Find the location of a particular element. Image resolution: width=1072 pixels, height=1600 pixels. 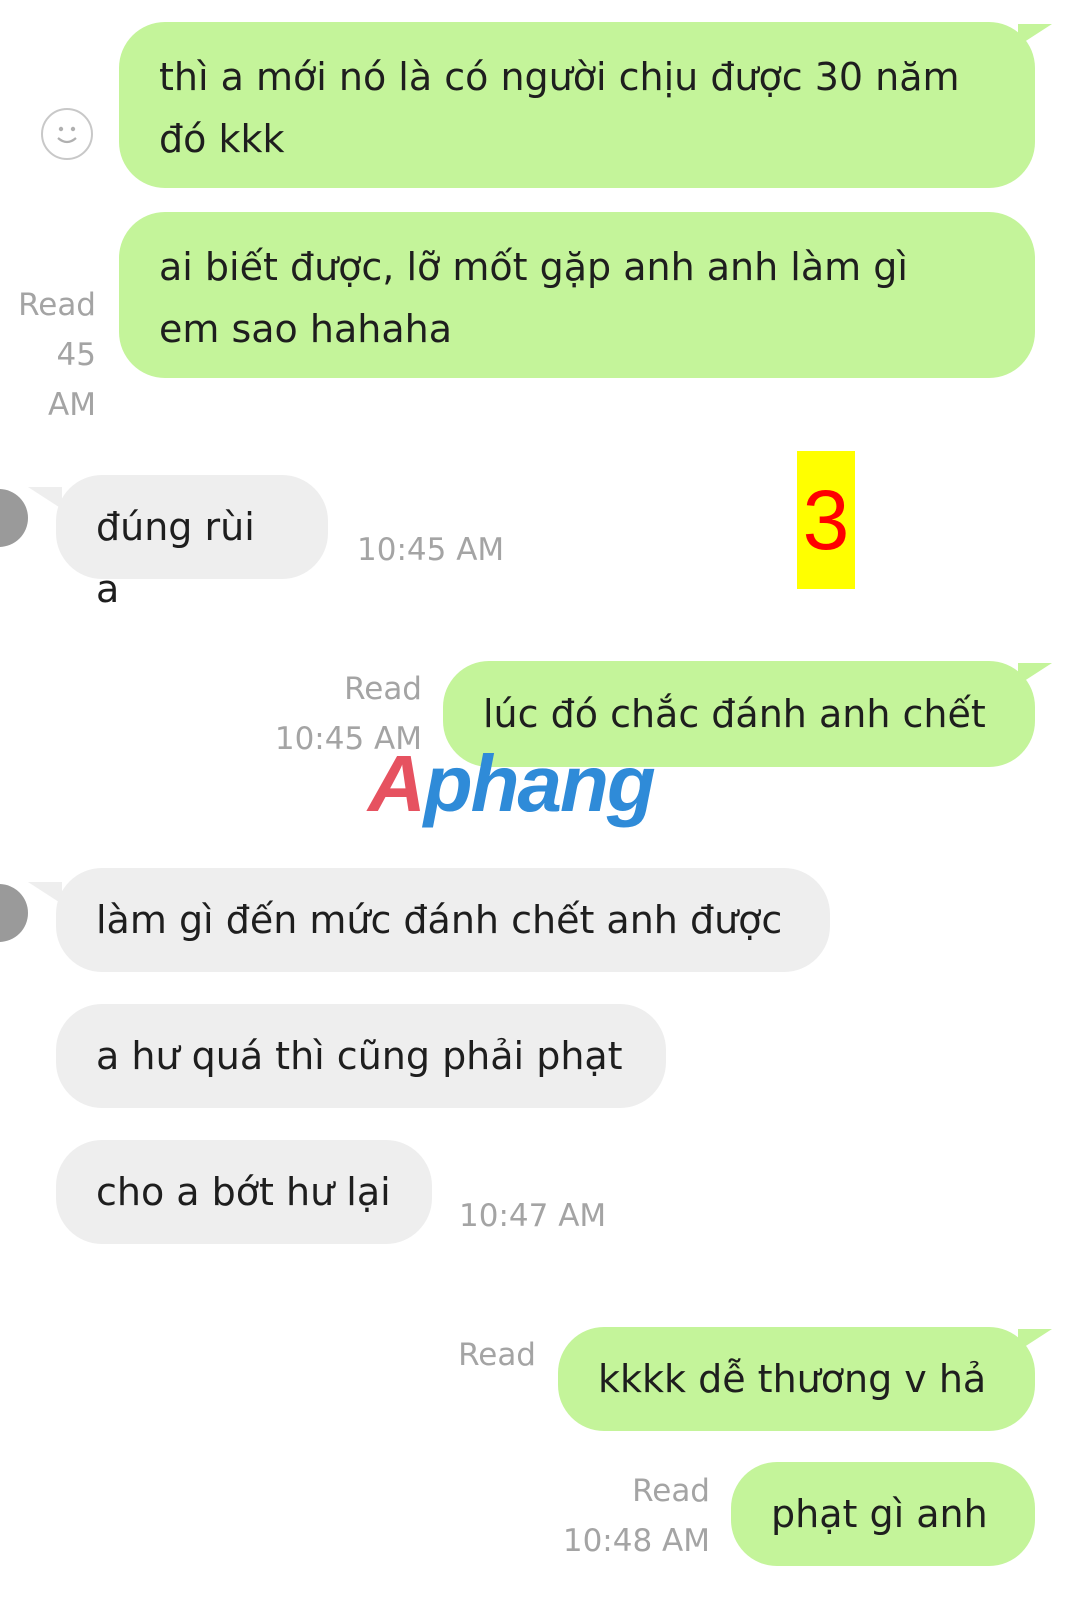

incoming-message: đúng rùi a is located at coordinates (192, 543).